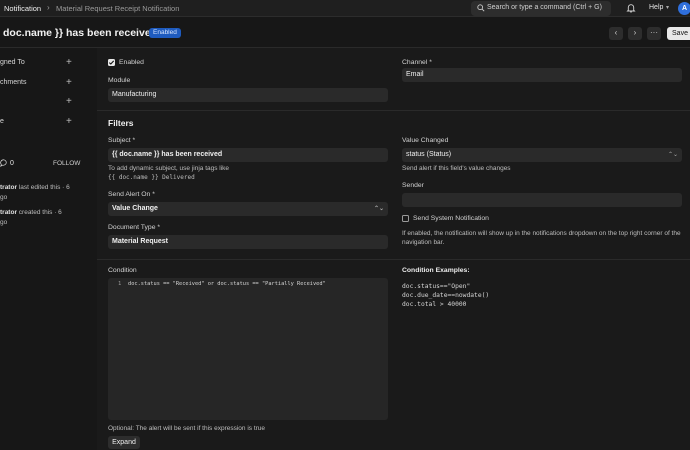 The width and height of the screenshot is (690, 450). I want to click on enabled-checkbox, so click(111, 62).